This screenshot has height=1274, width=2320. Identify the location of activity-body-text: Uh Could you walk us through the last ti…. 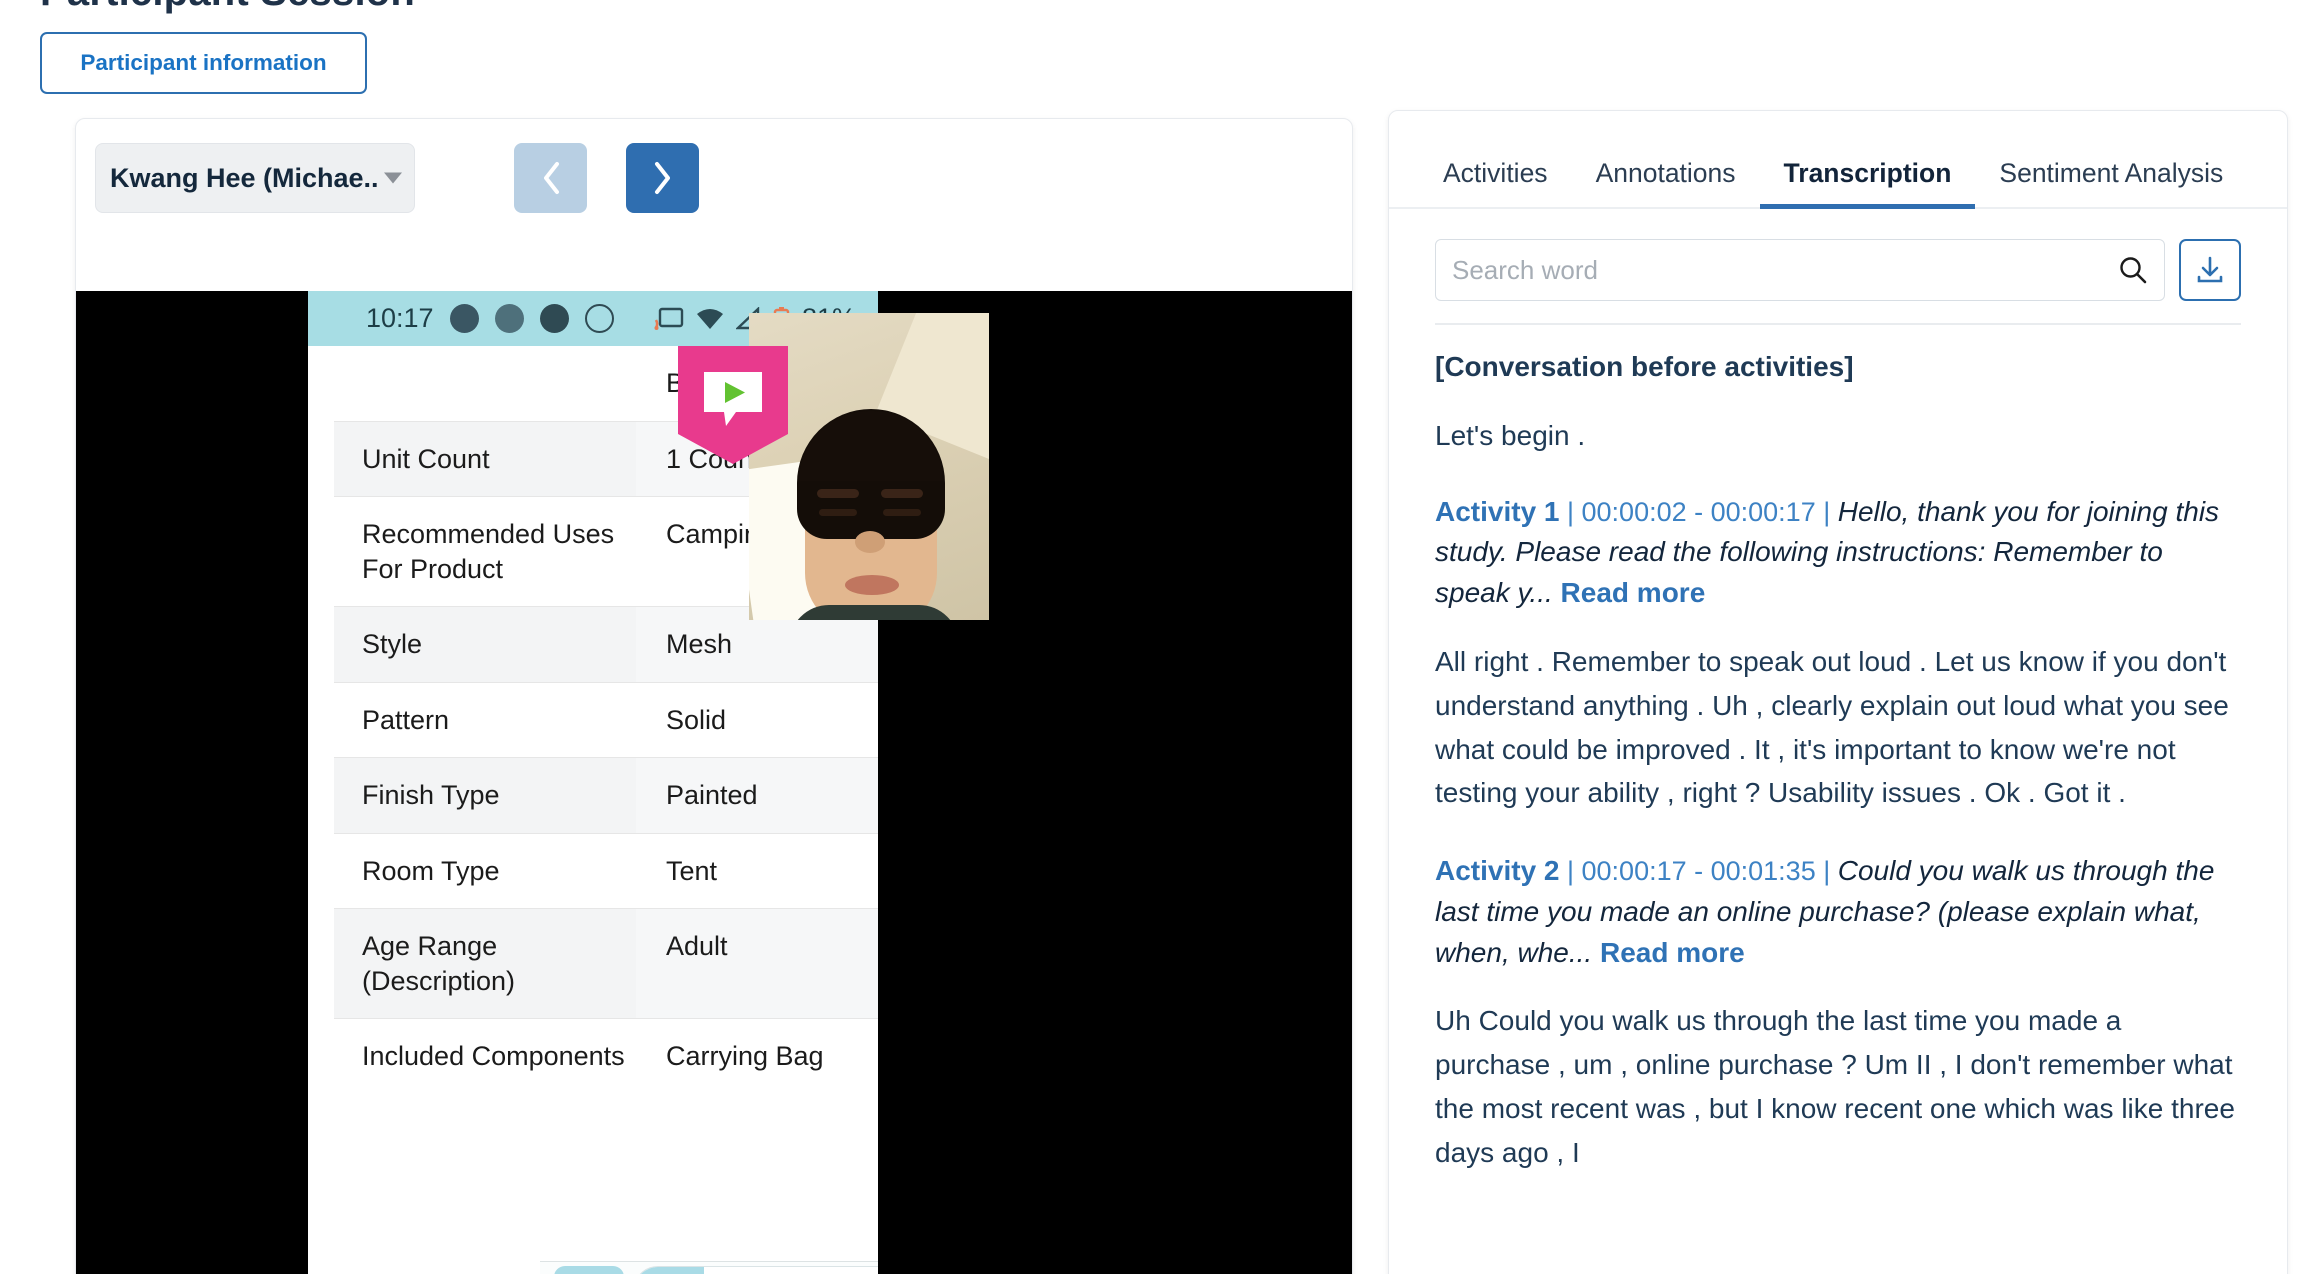
(1835, 1086).